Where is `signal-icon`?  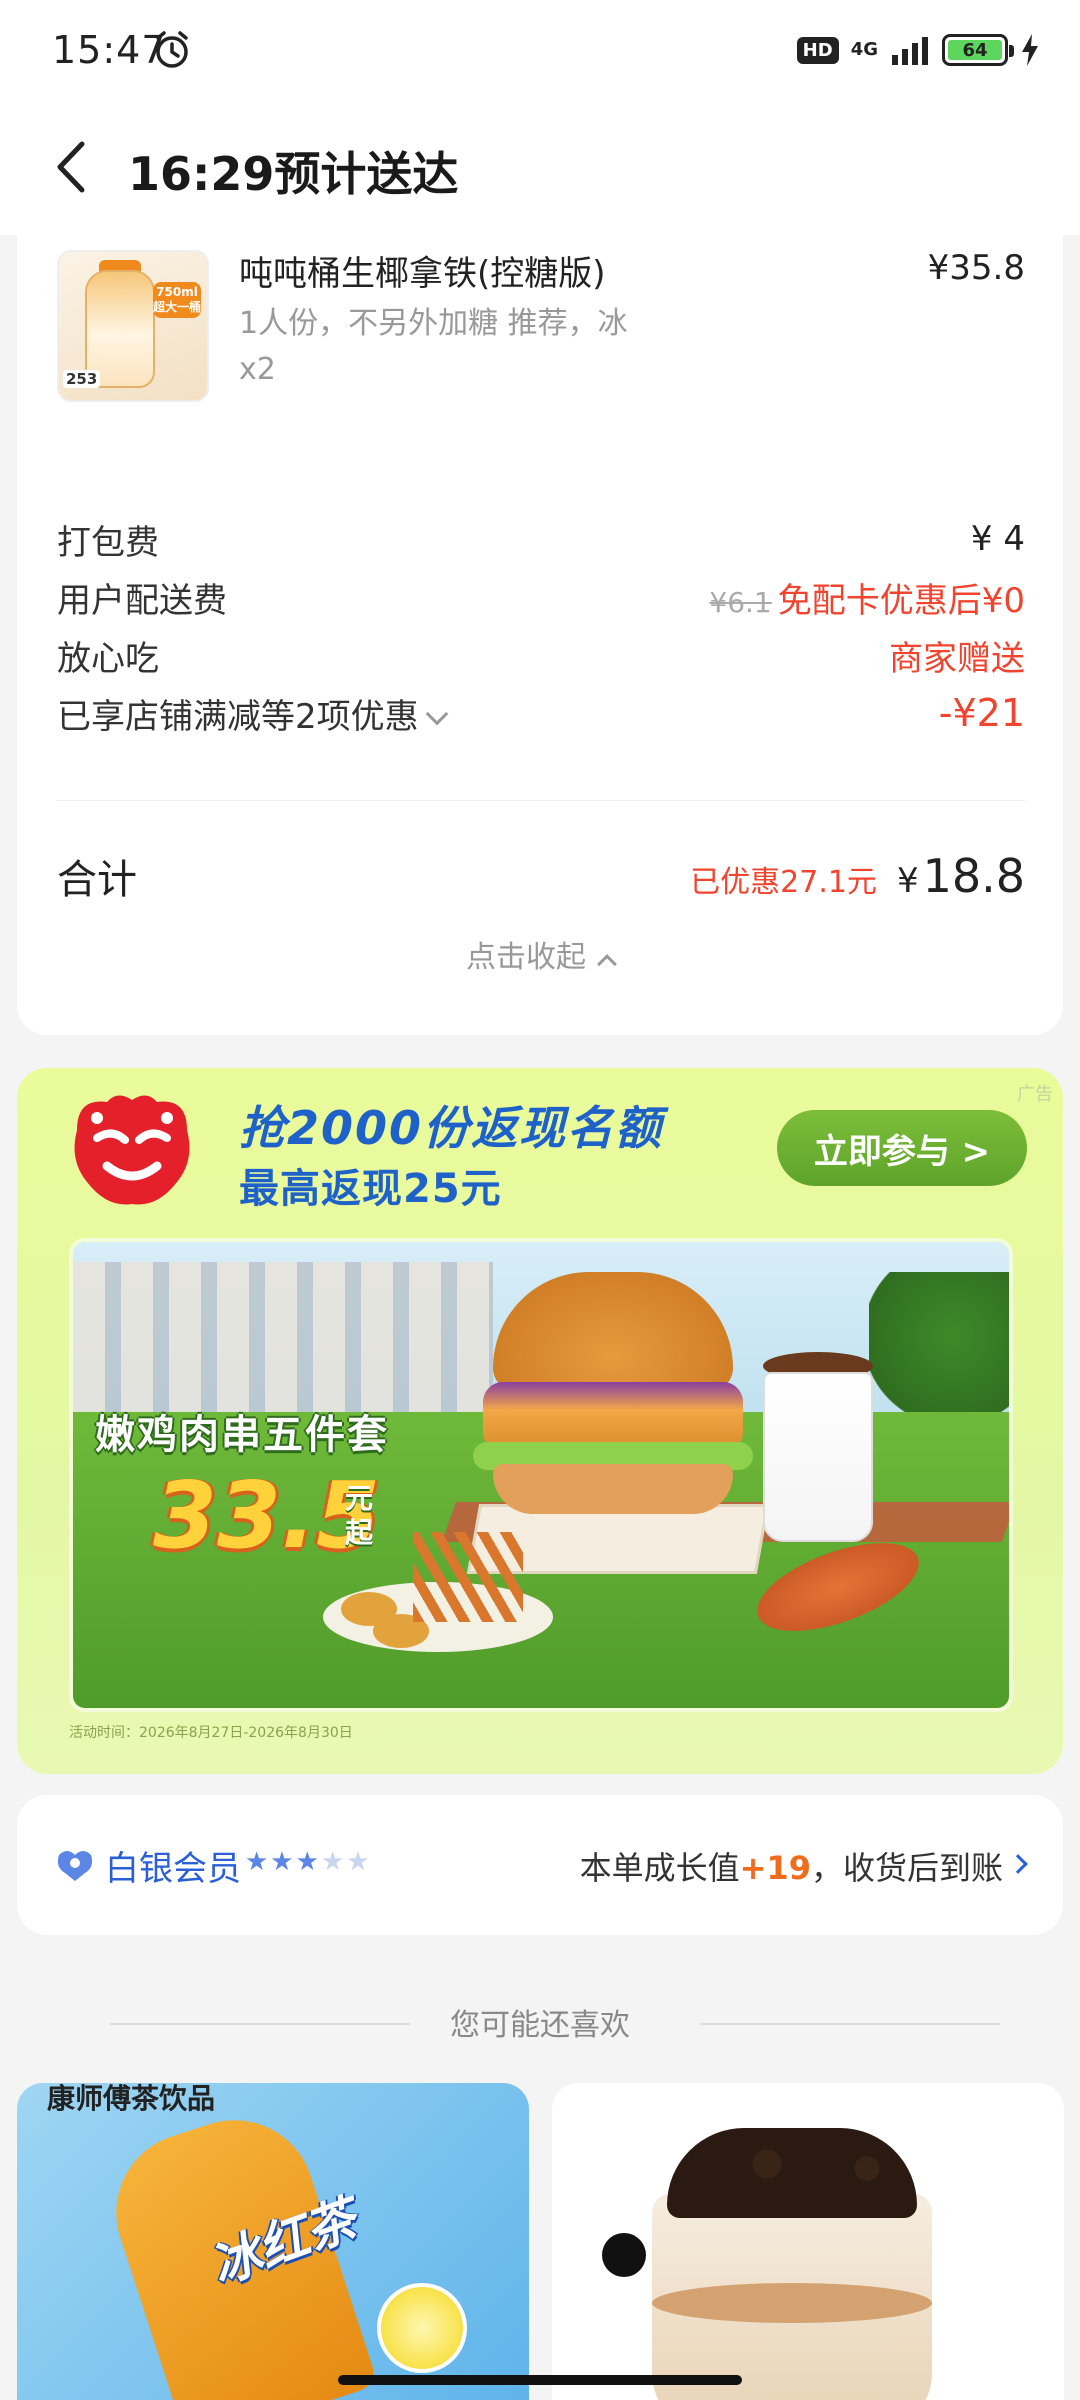
signal-icon is located at coordinates (910, 51).